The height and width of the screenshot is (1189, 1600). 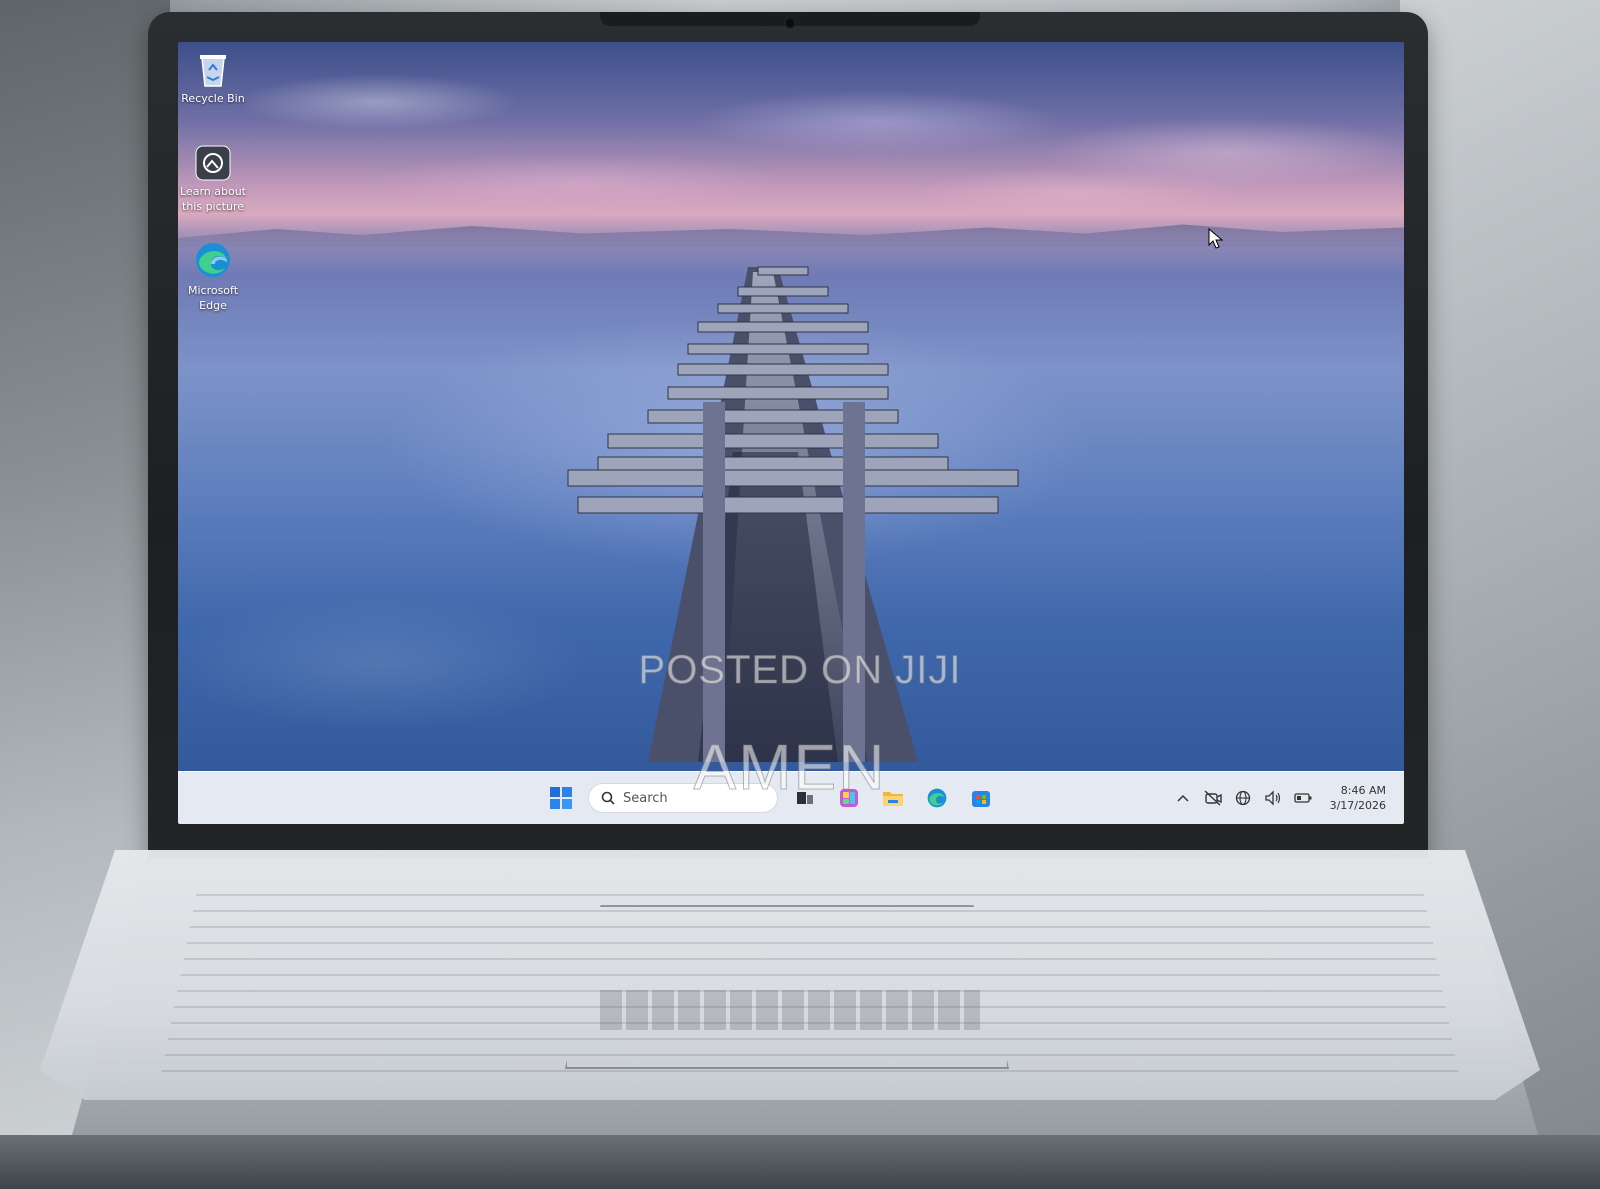 I want to click on watermark-seller: AMEN, so click(x=790, y=767).